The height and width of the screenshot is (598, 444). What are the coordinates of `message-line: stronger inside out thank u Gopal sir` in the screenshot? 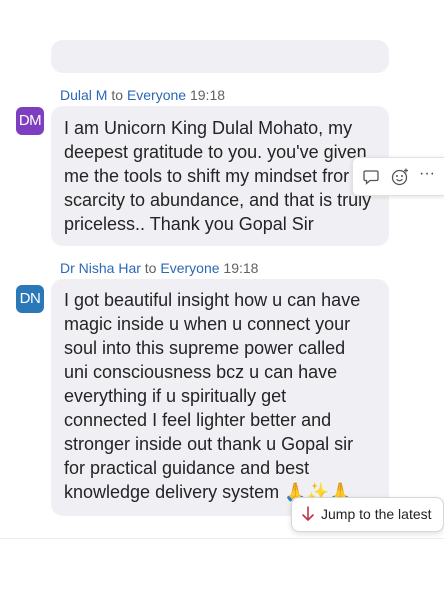 It's located at (209, 444).